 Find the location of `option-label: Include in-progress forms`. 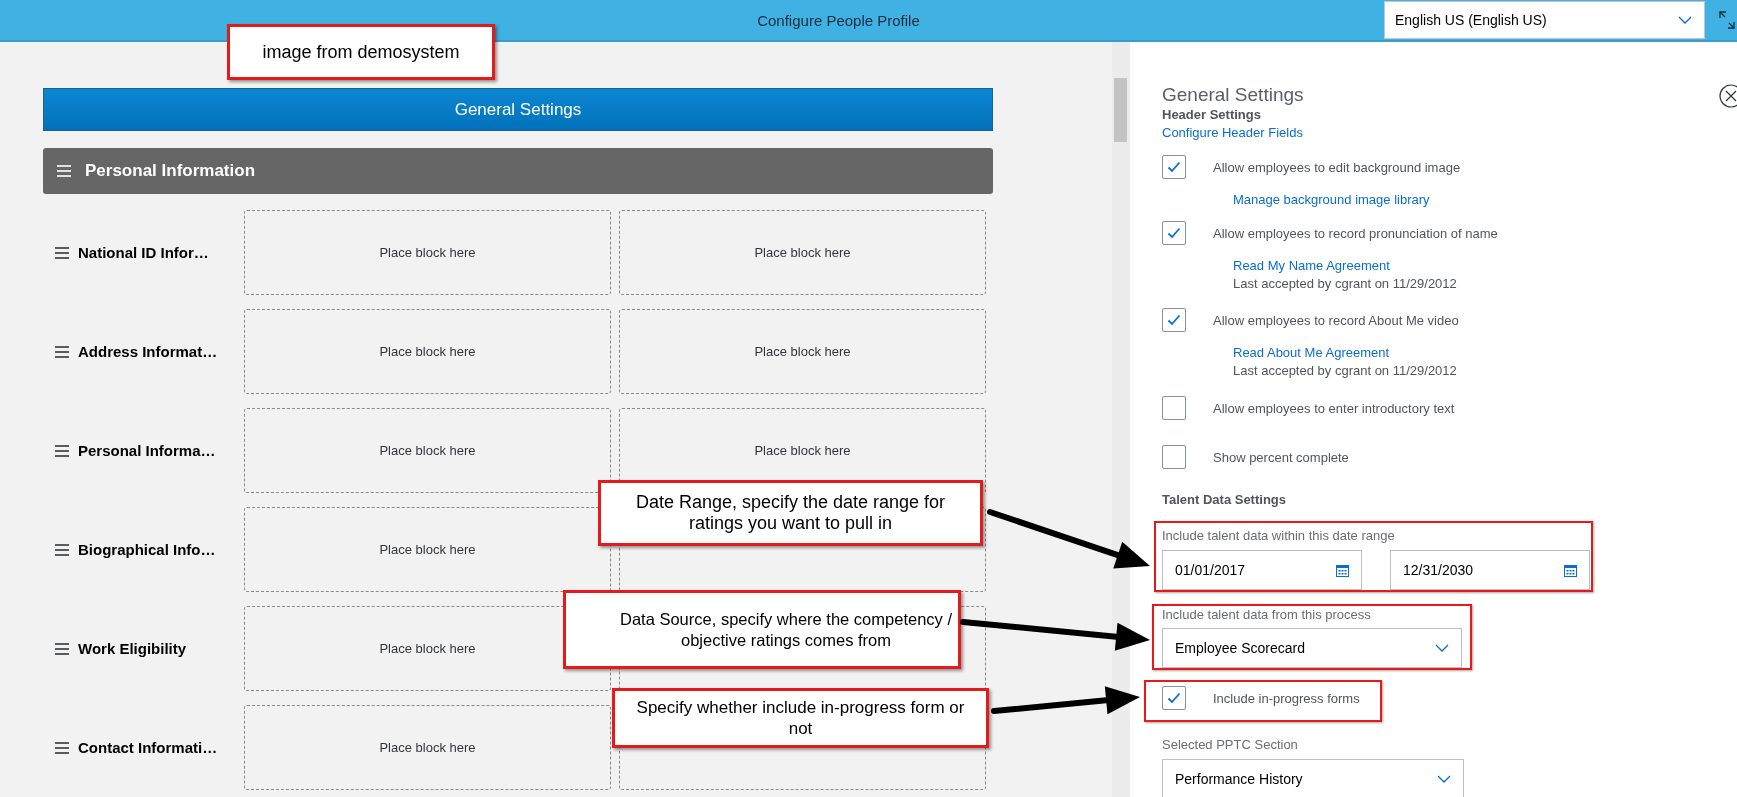

option-label: Include in-progress forms is located at coordinates (1286, 698).